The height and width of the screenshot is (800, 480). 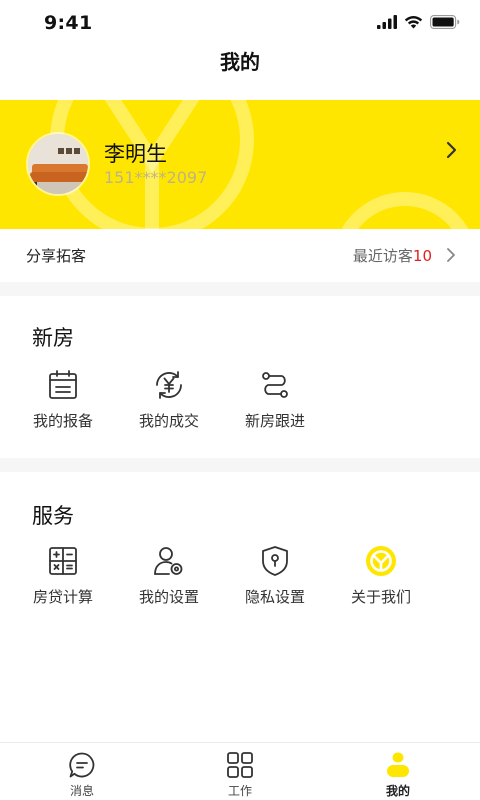 I want to click on share-row: 分享拓客 最近访客10, so click(x=240, y=255).